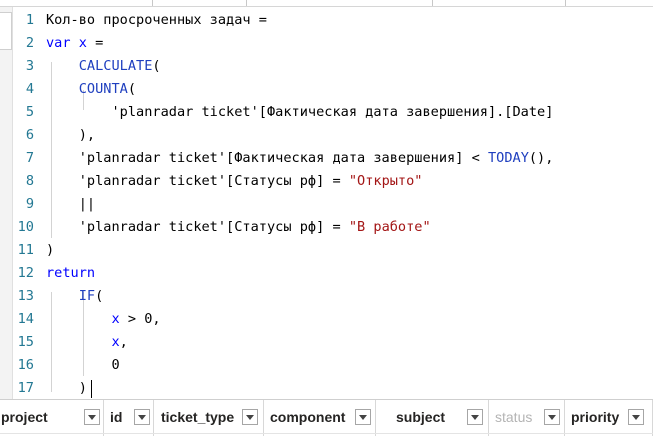  What do you see at coordinates (25, 250) in the screenshot?
I see `line-number: 11` at bounding box center [25, 250].